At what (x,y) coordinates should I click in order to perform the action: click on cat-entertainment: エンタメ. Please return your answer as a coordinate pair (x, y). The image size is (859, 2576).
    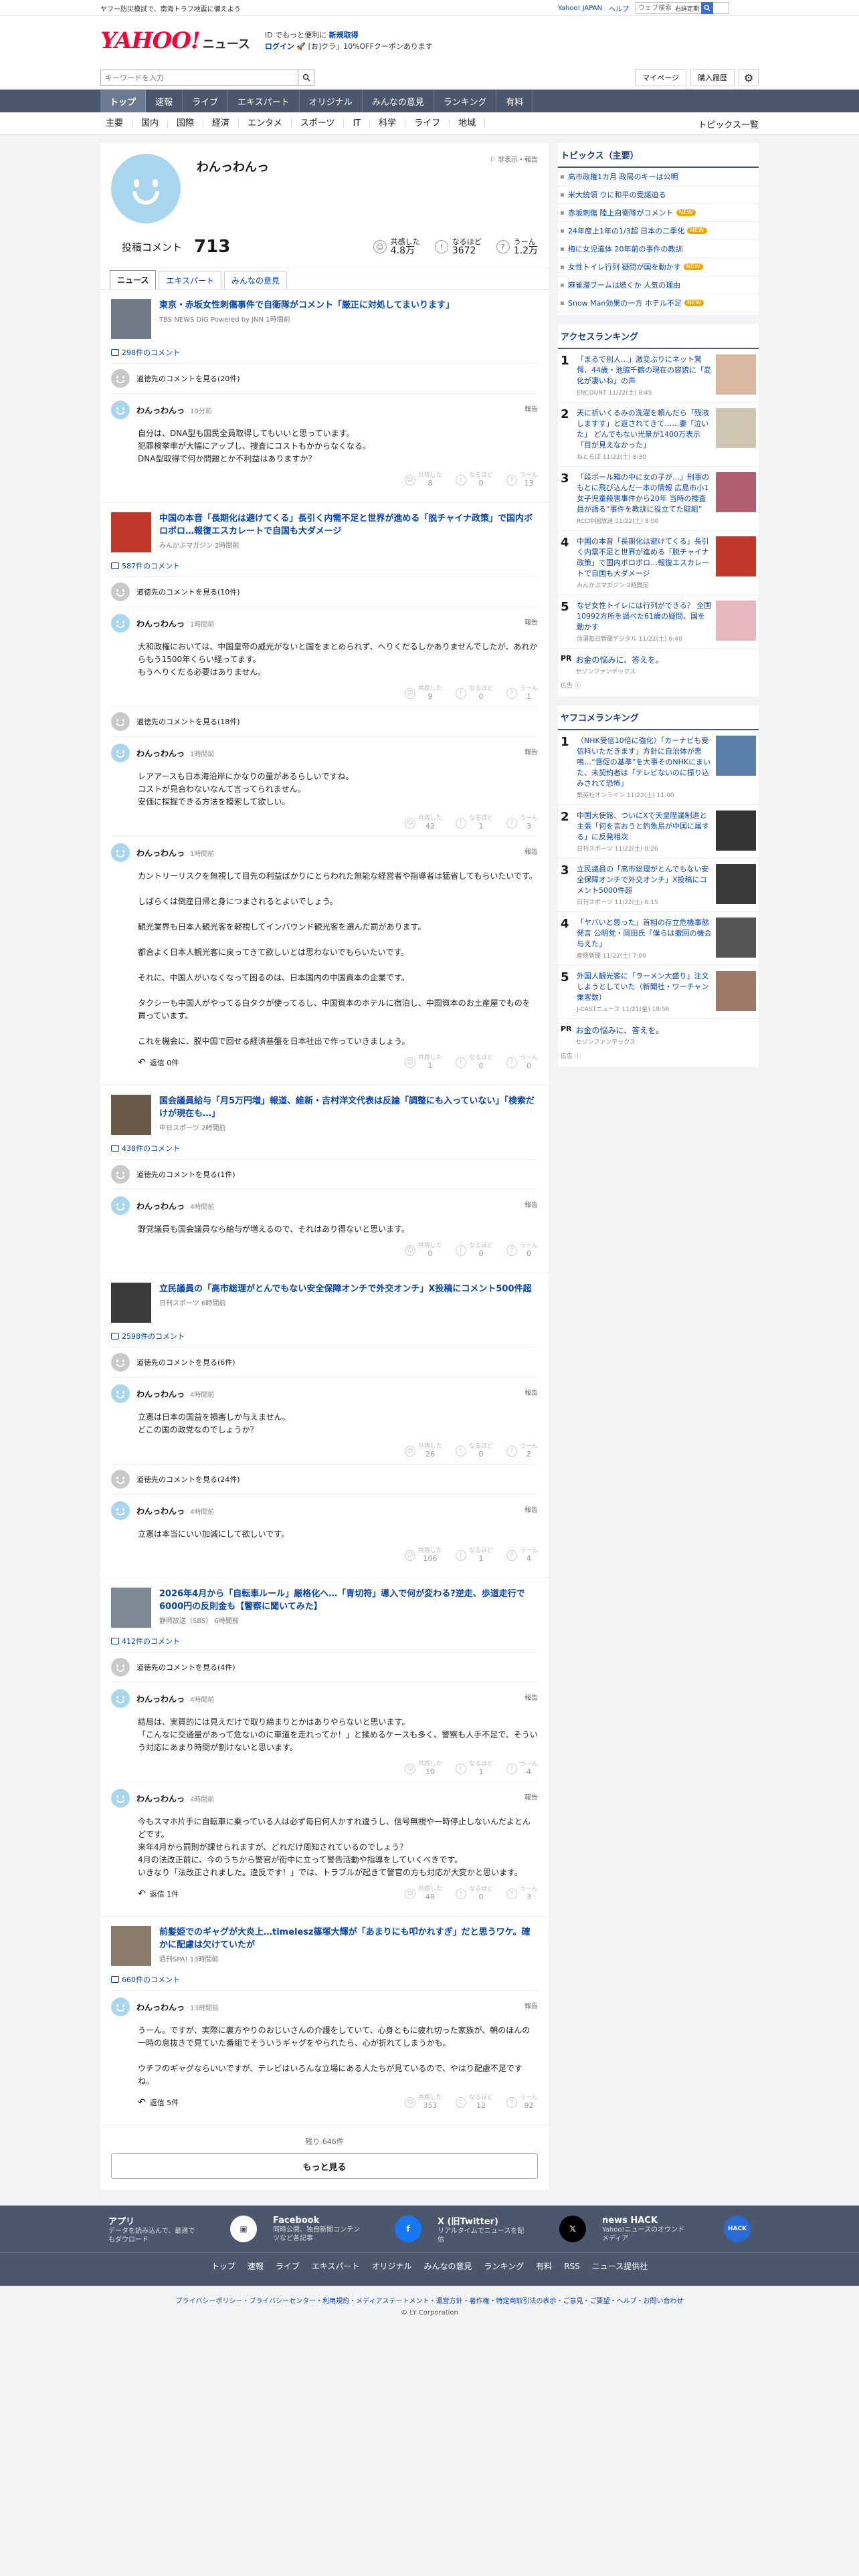
    Looking at the image, I should click on (265, 124).